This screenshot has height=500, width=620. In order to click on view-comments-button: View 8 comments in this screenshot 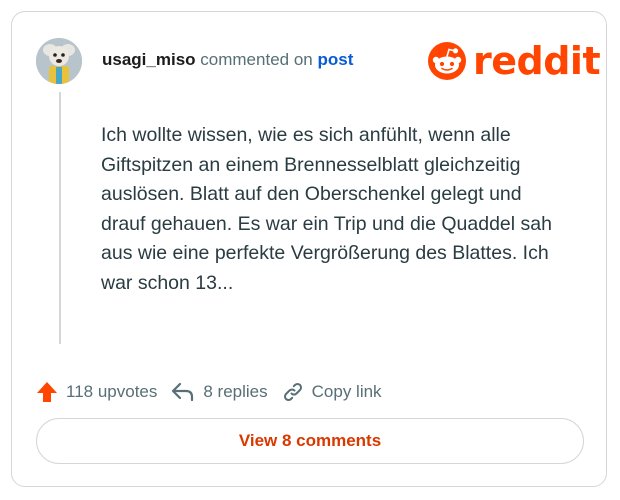, I will do `click(310, 441)`.